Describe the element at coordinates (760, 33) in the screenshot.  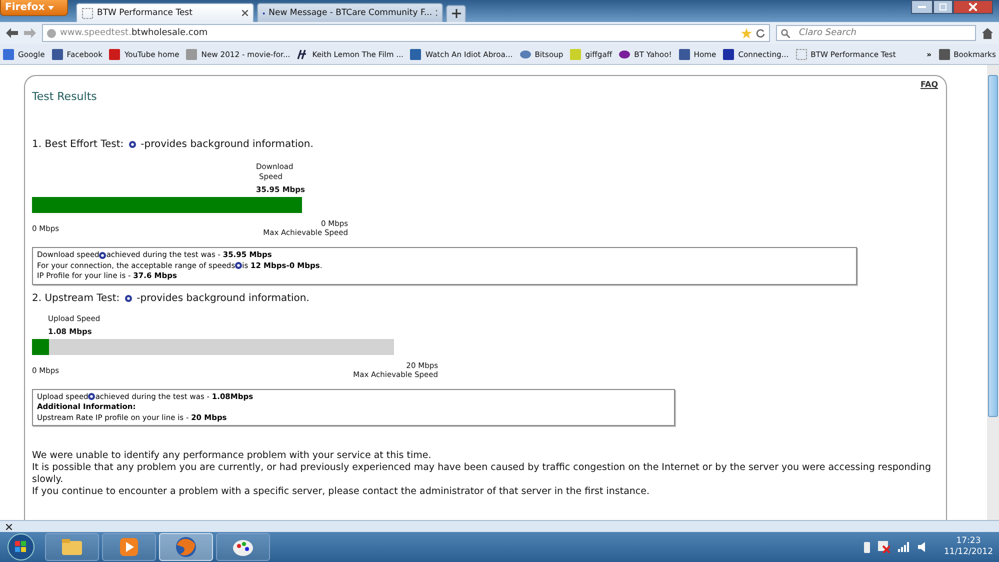
I see `reload-icon` at that location.